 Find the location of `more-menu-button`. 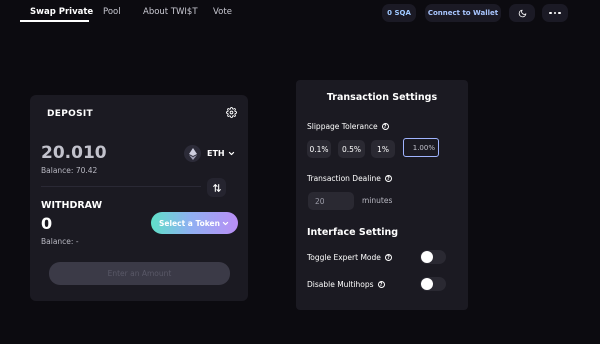

more-menu-button is located at coordinates (555, 13).